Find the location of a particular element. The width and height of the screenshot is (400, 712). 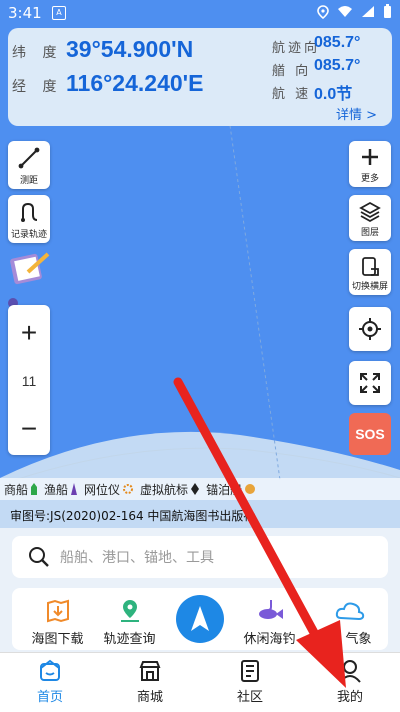

leisure-fishing-button: 休闲海钓 is located at coordinates (269, 619).